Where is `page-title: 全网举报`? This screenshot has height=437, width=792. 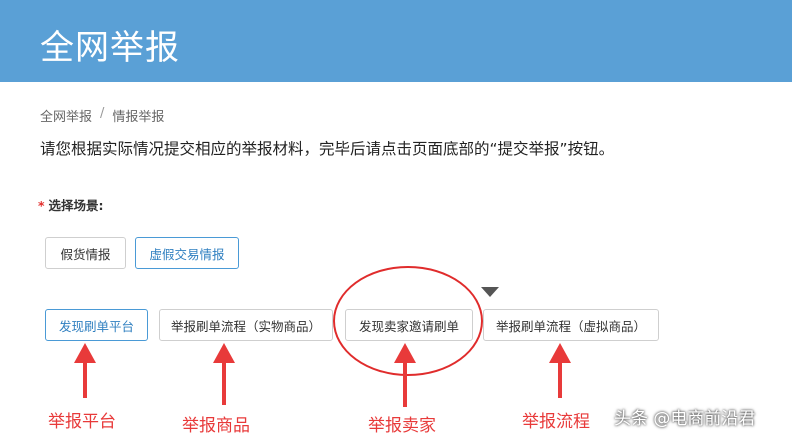 page-title: 全网举报 is located at coordinates (110, 48).